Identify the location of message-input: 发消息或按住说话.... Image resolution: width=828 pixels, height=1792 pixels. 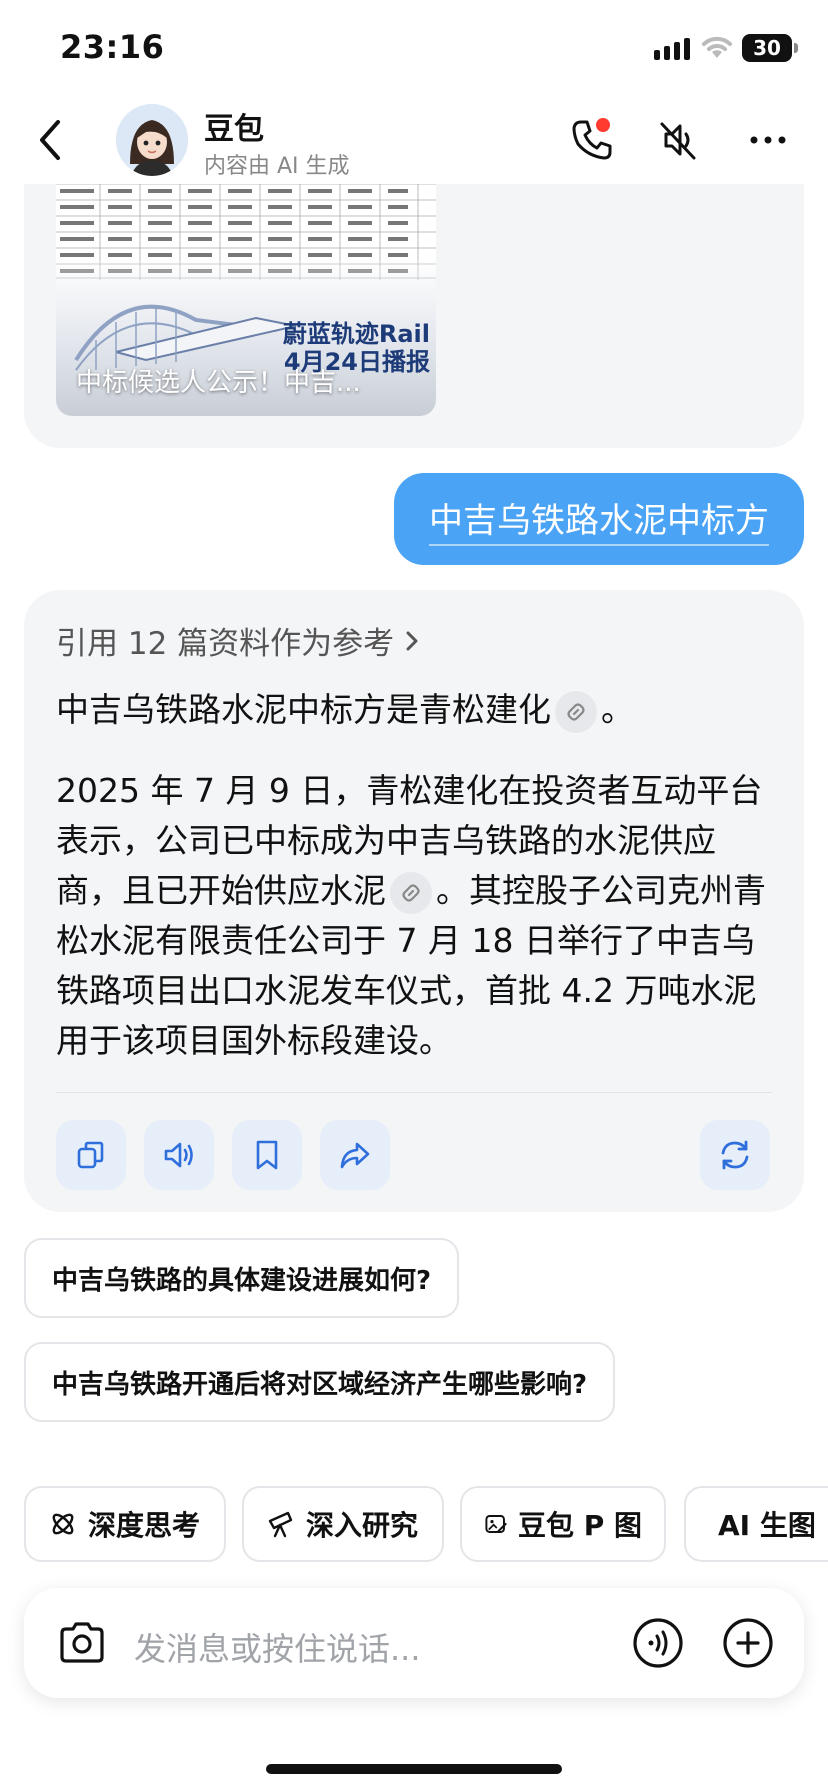
(277, 1647).